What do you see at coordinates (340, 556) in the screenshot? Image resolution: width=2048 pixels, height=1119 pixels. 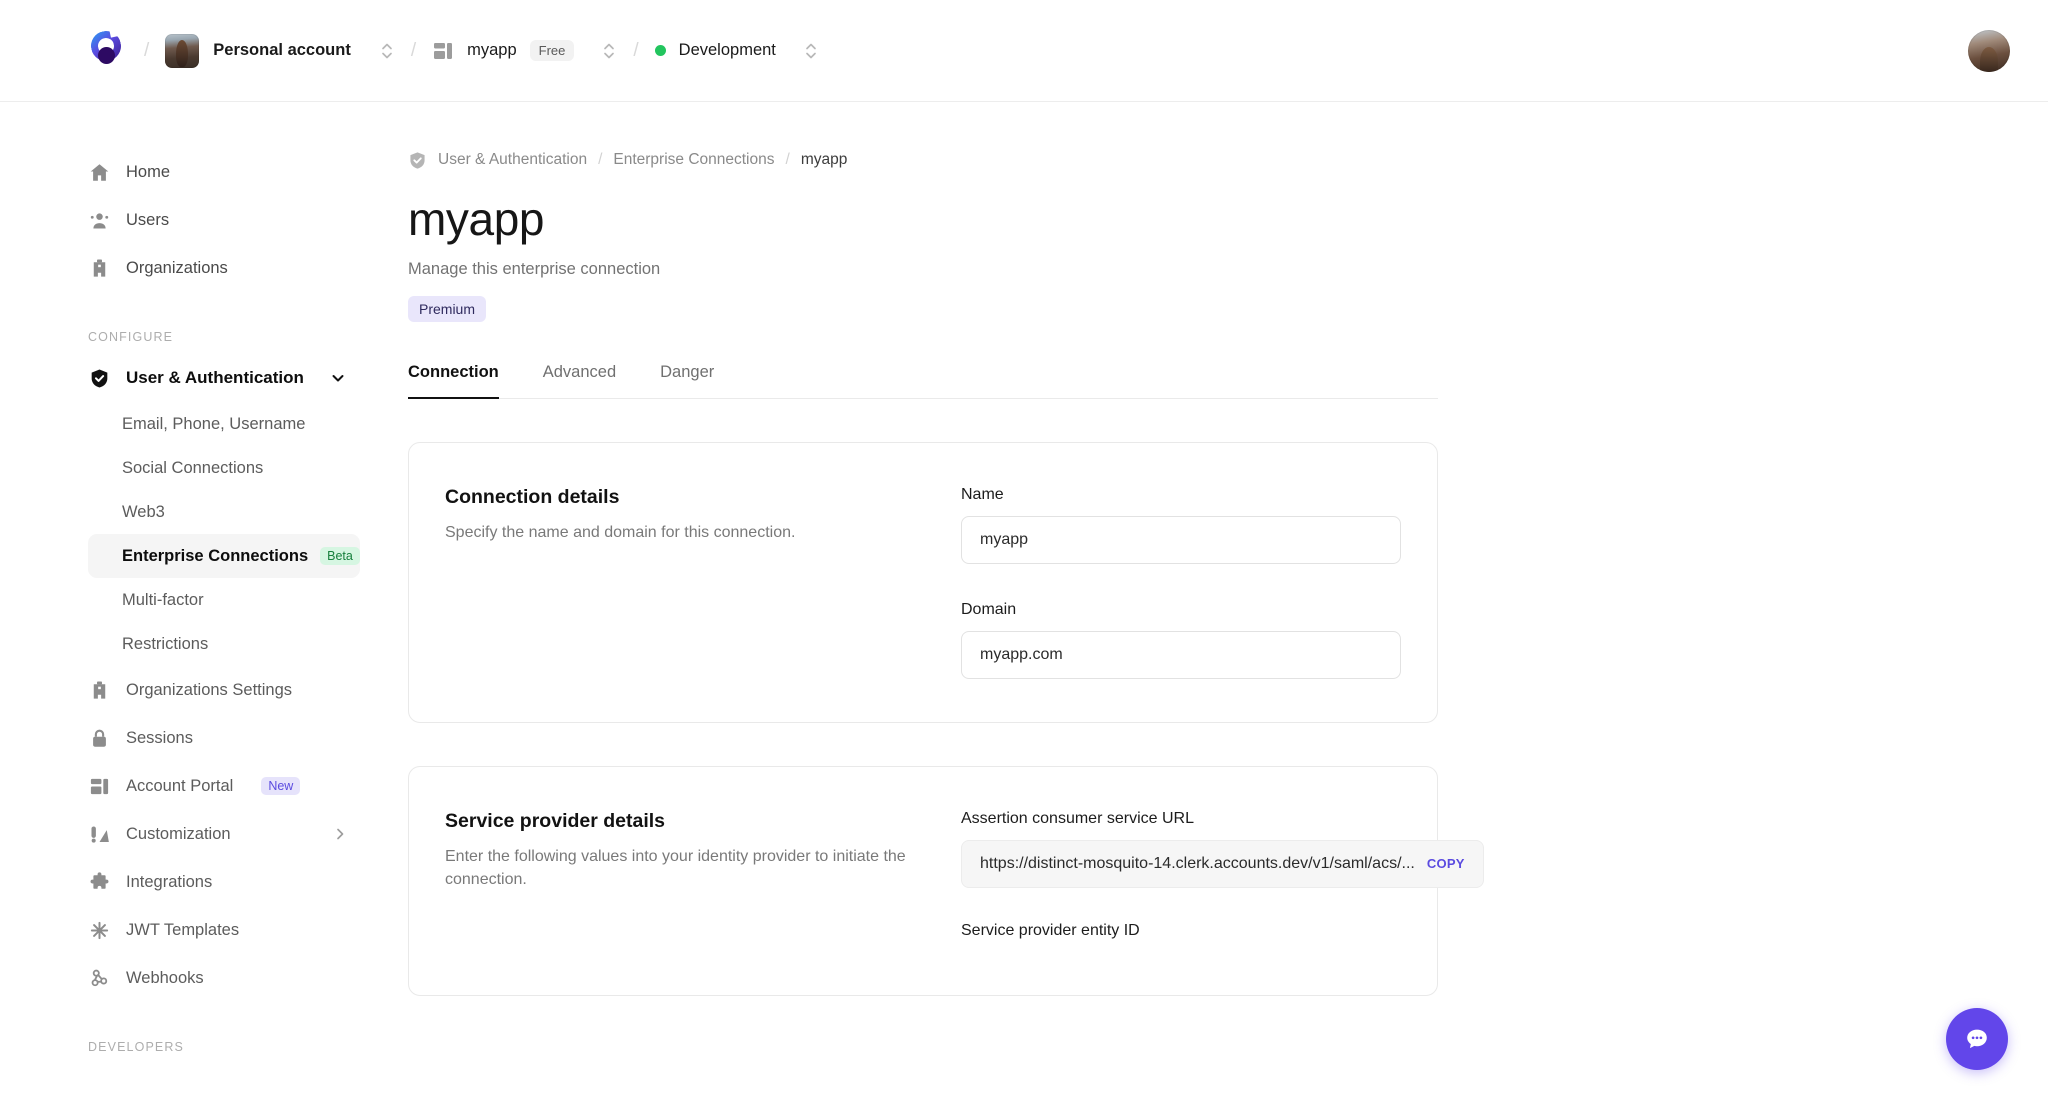 I see `beta-badge: Beta` at bounding box center [340, 556].